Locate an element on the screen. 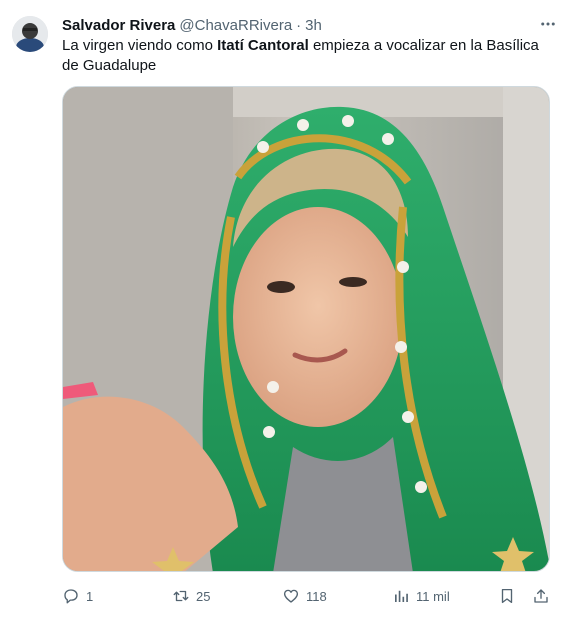 This screenshot has width=570, height=620. repost-icon is located at coordinates (181, 596).